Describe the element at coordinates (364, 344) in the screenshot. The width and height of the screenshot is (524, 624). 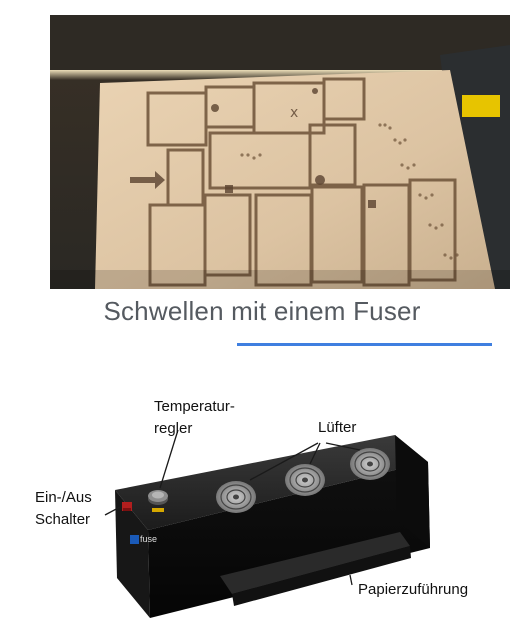
I see `accent-divider` at that location.